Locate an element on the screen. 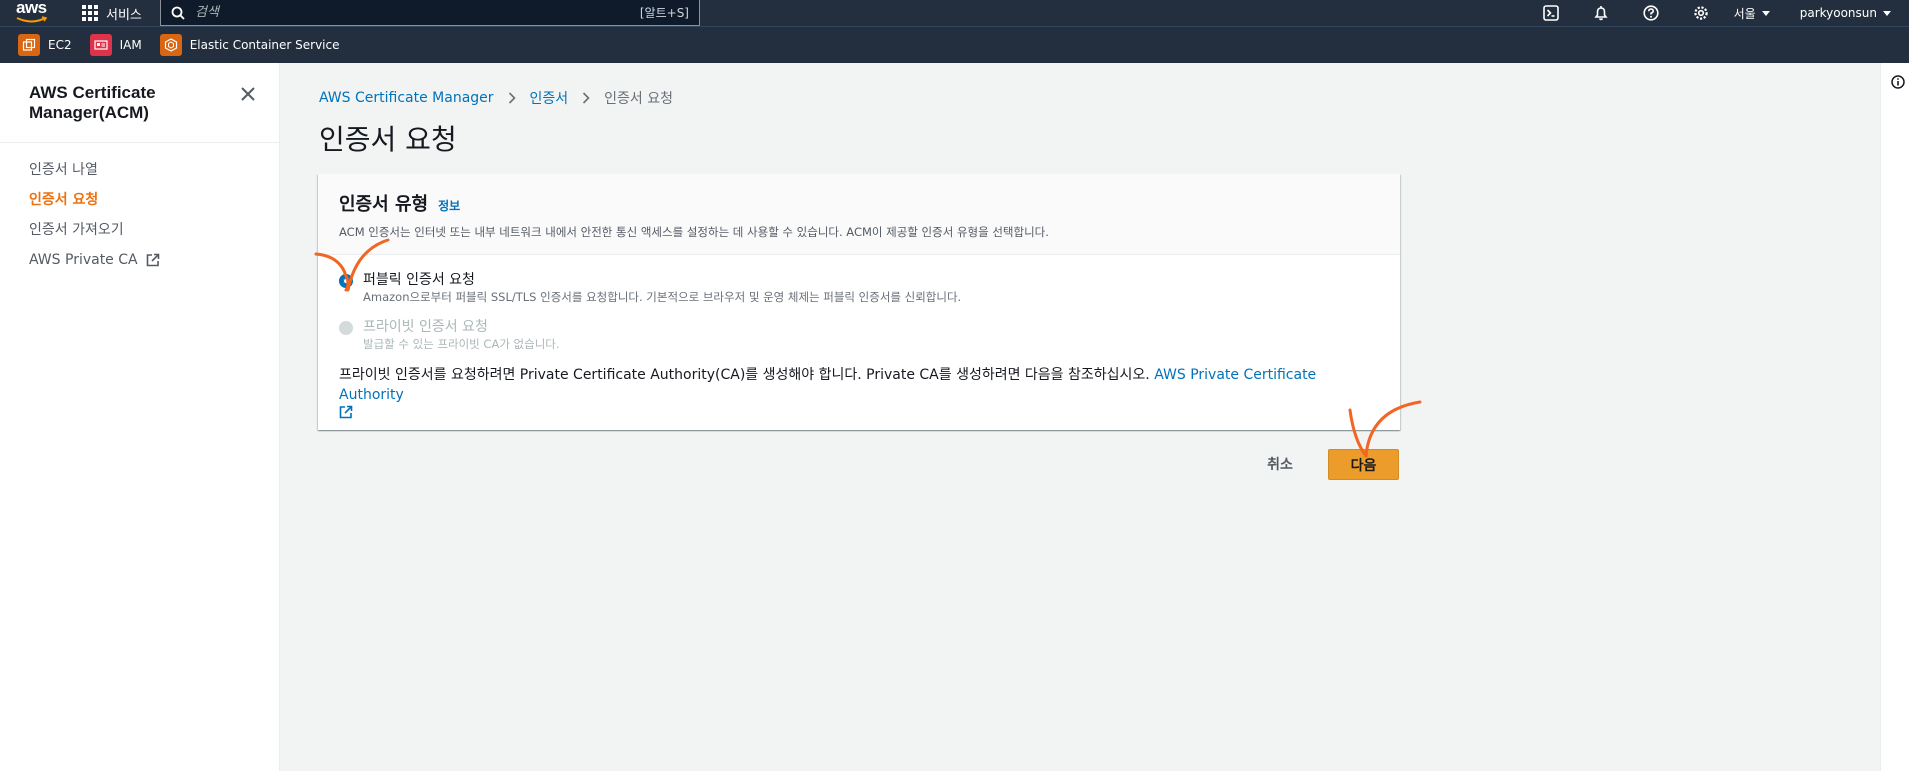 Image resolution: width=1909 pixels, height=771 pixels. nav-icons: 서울 parkyoonsun is located at coordinates (1717, 13).